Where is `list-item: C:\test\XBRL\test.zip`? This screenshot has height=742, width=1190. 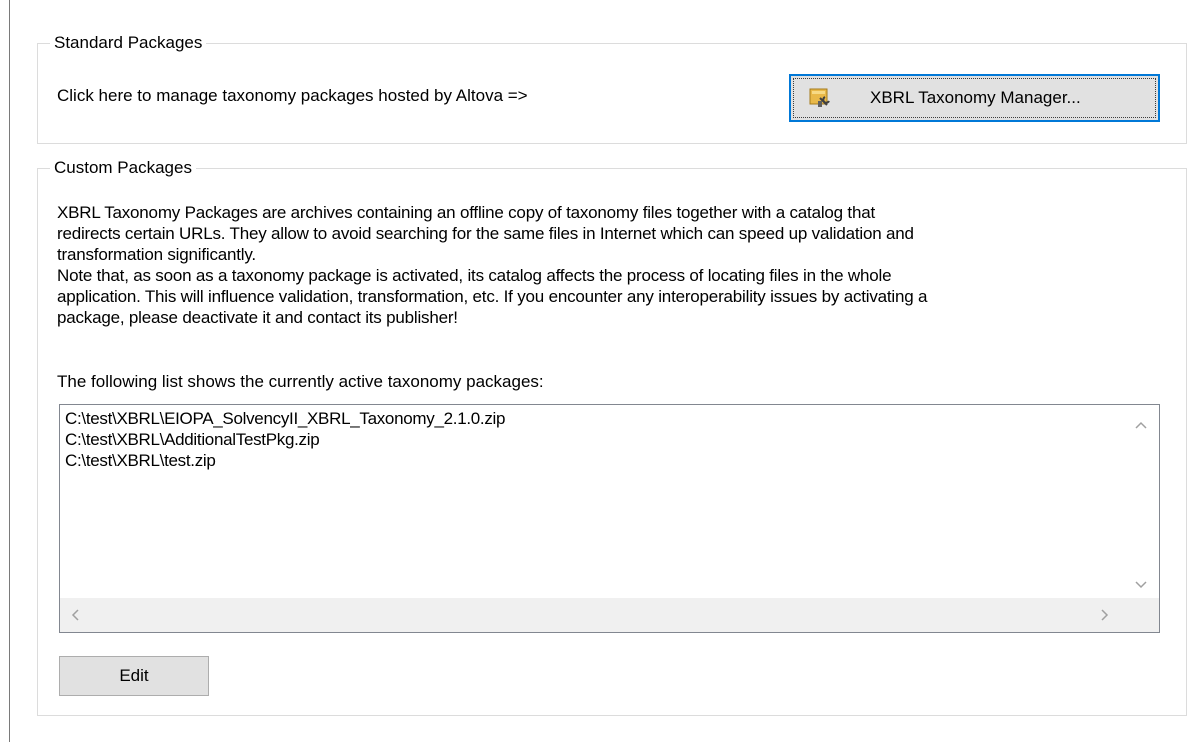 list-item: C:\test\XBRL\test.zip is located at coordinates (140, 460).